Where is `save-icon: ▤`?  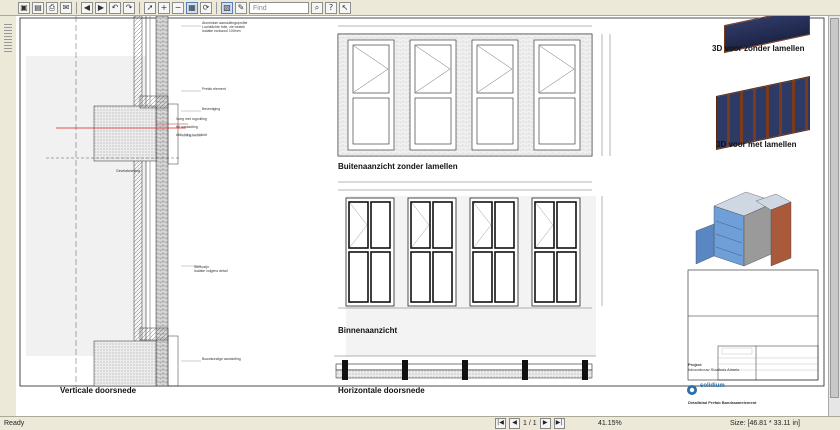
save-icon: ▤ is located at coordinates (38, 7).